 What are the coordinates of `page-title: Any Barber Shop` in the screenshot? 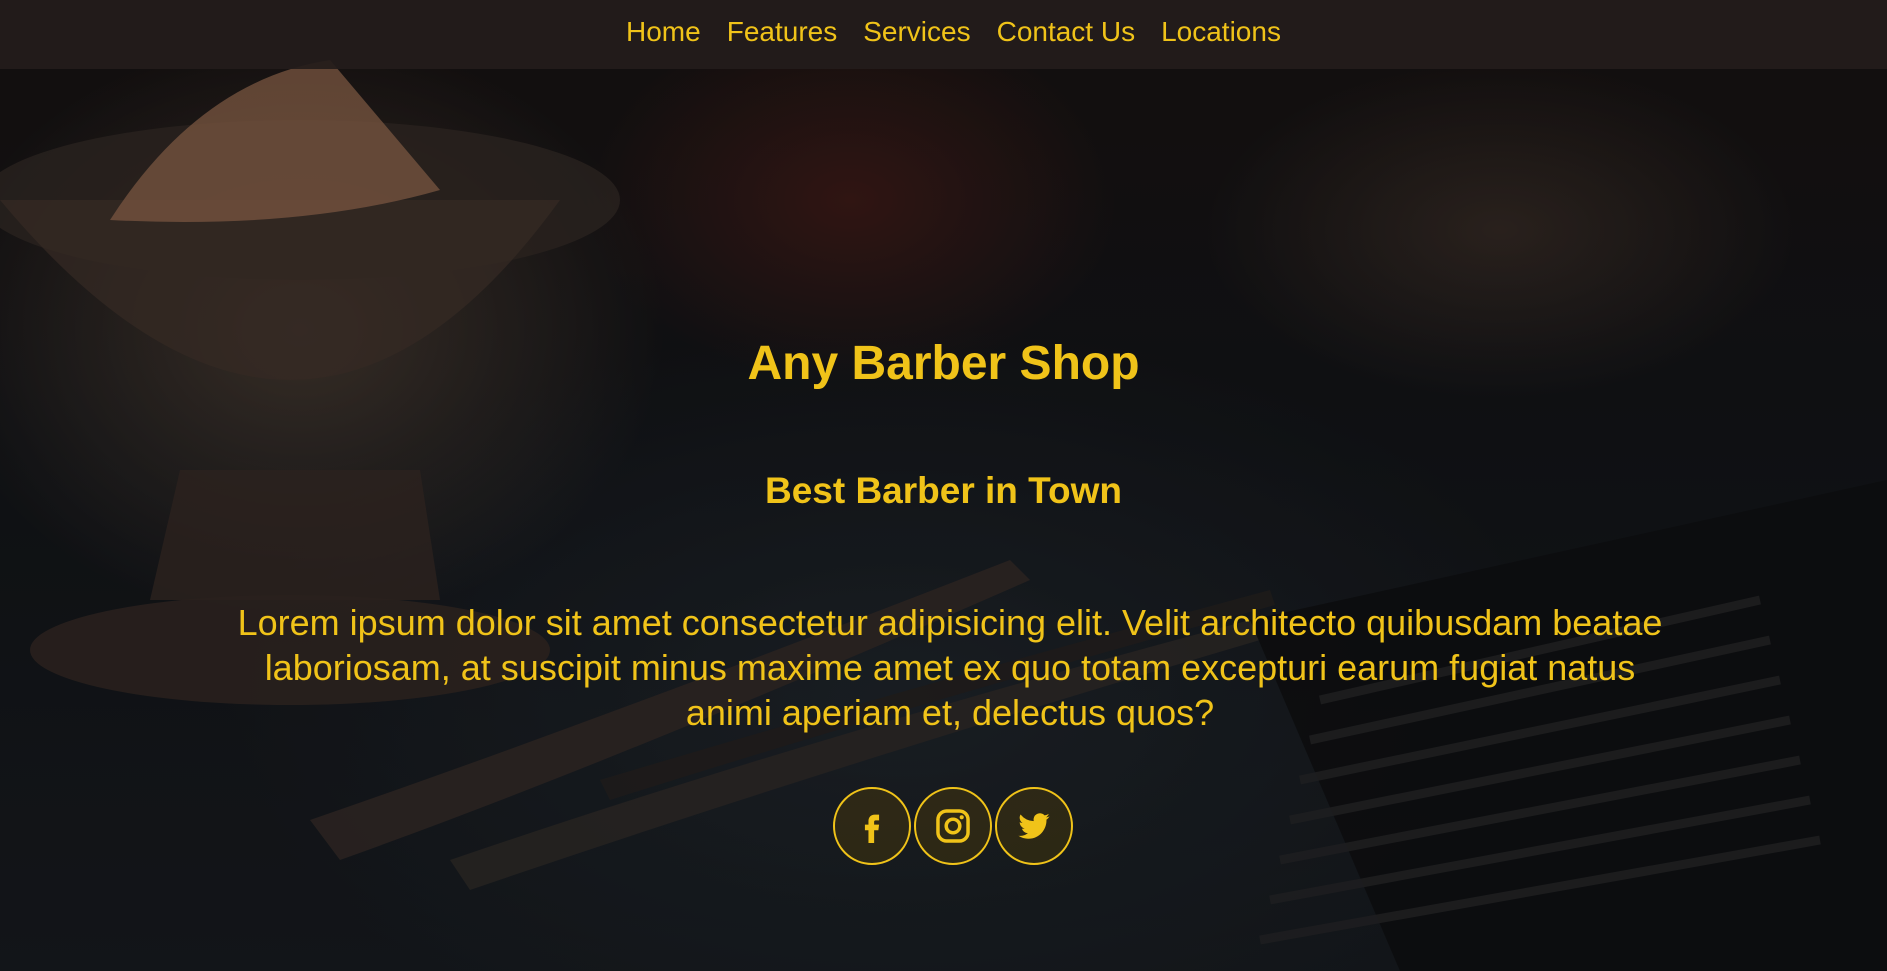 It's located at (943, 363).